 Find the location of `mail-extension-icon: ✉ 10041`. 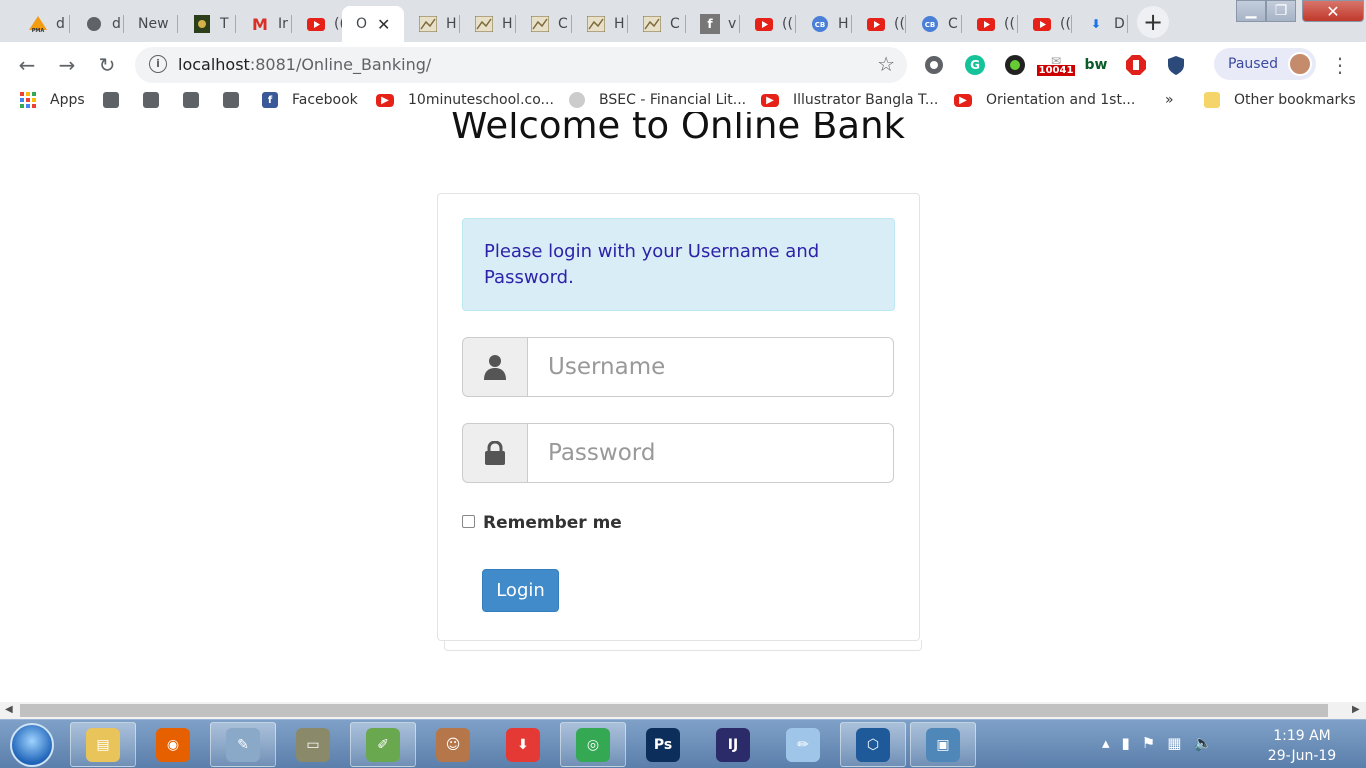

mail-extension-icon: ✉ 10041 is located at coordinates (1056, 65).